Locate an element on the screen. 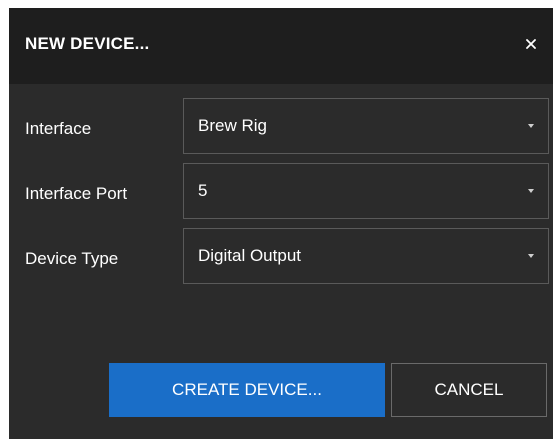  device-type-select: Digital Output is located at coordinates (366, 256).